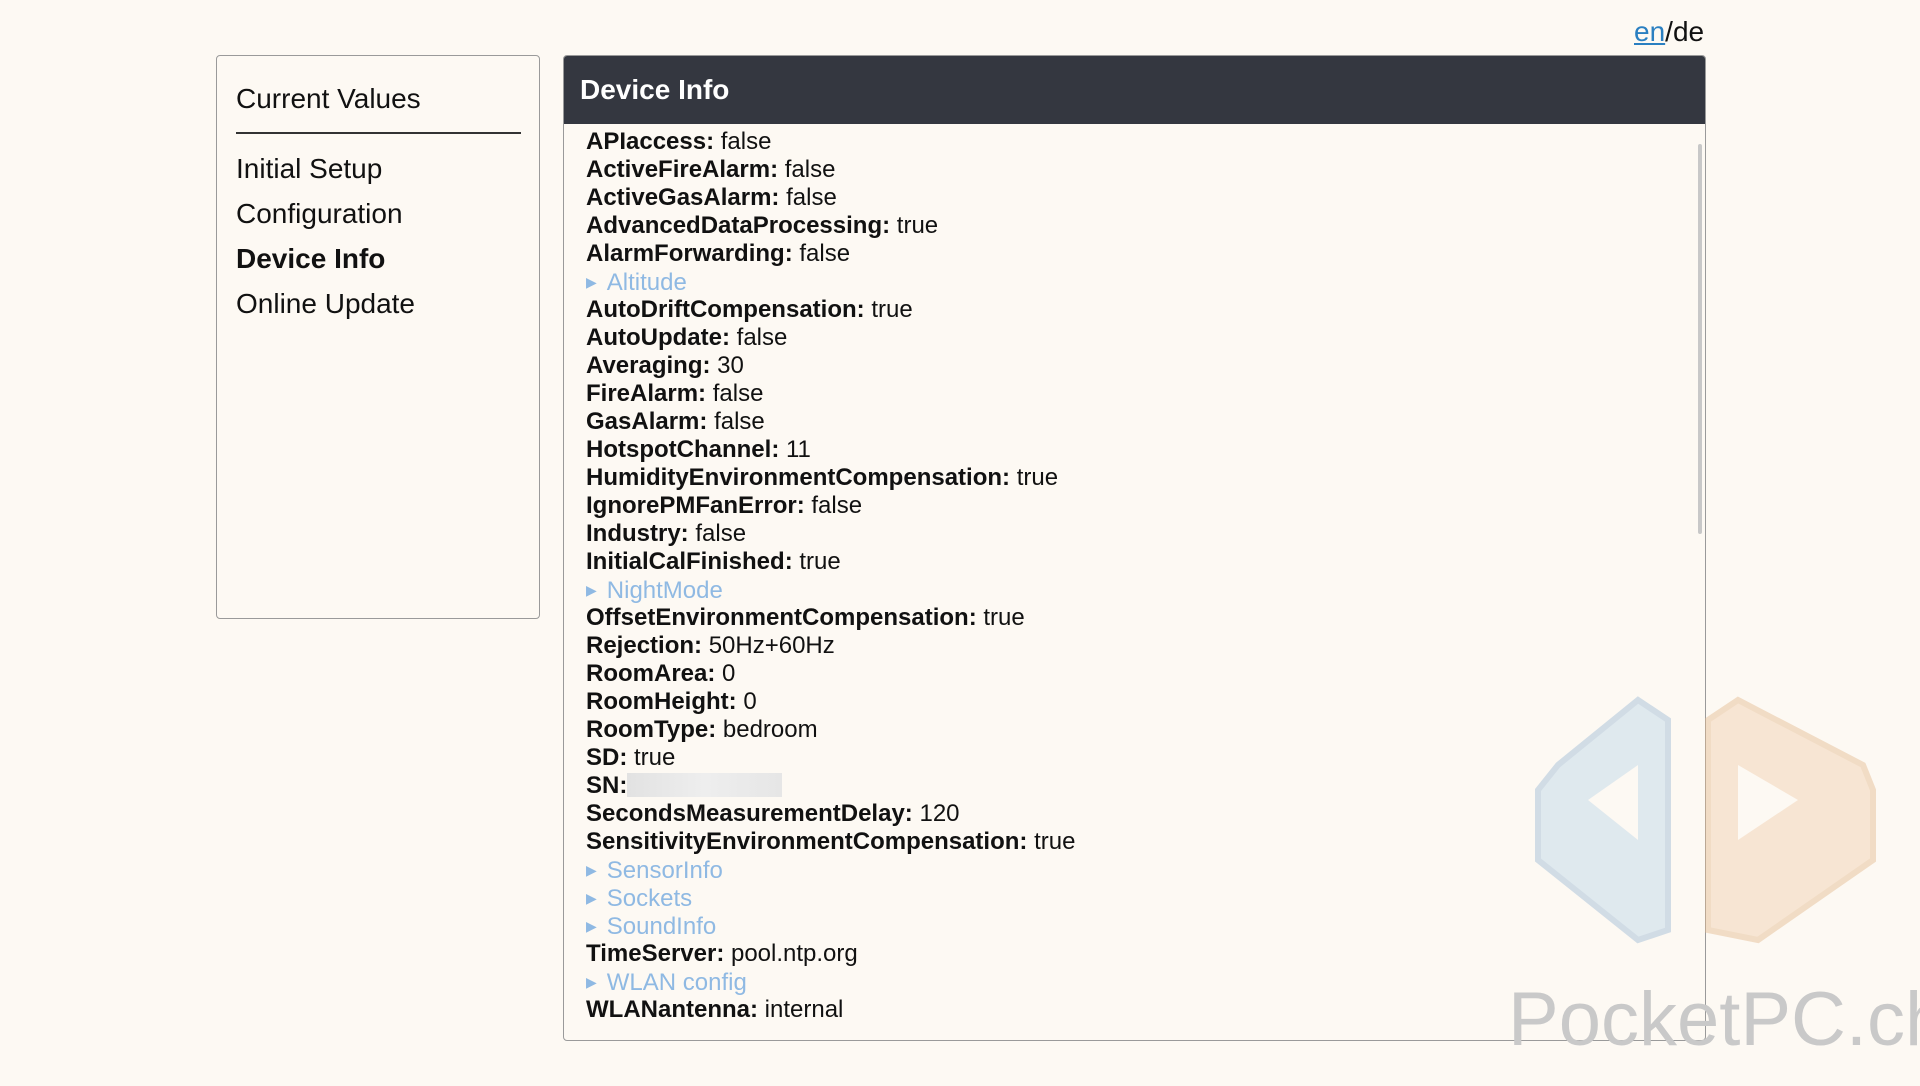 This screenshot has height=1086, width=1920. What do you see at coordinates (1145, 282) in the screenshot?
I see `expandable-row: ▶ Altitude` at bounding box center [1145, 282].